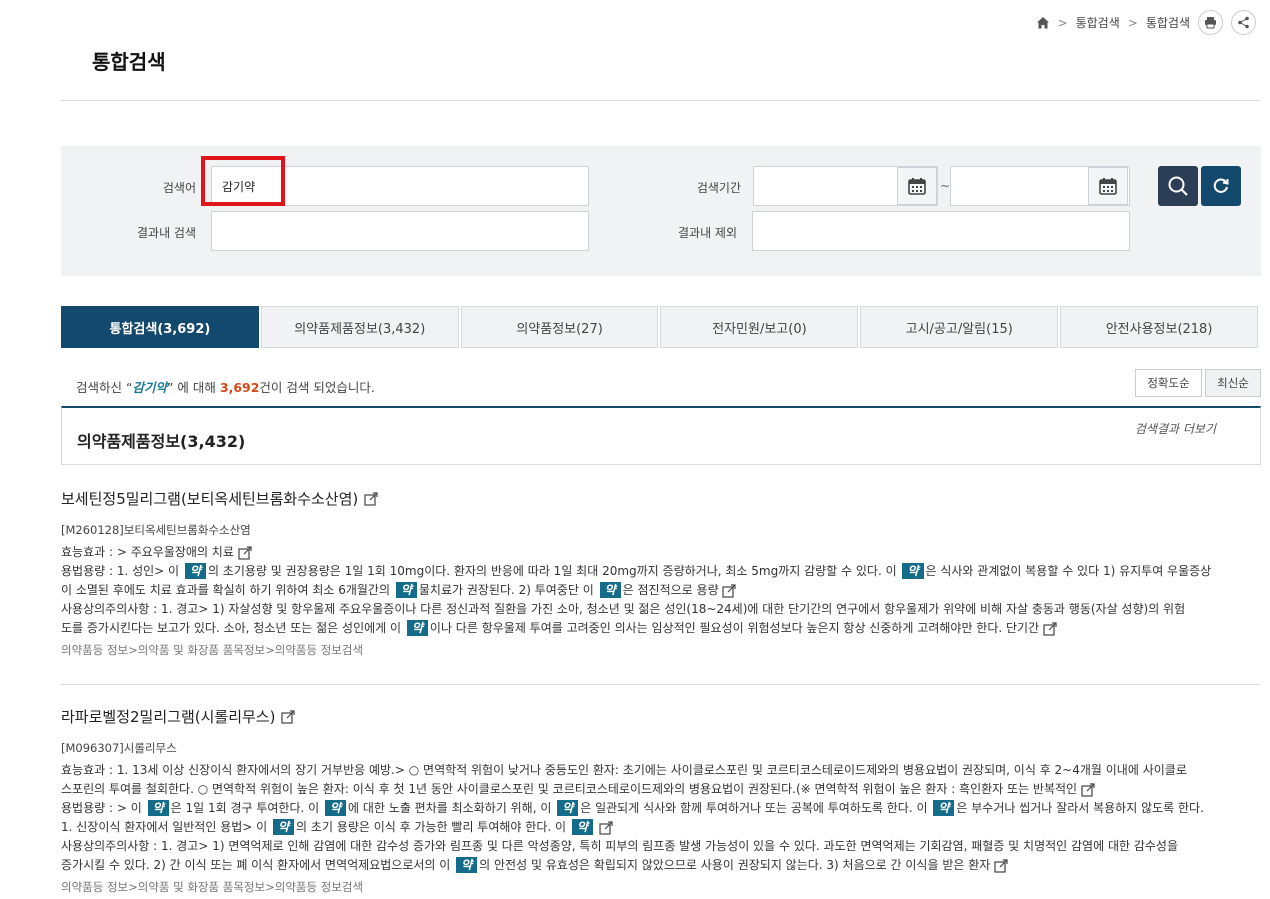 The image size is (1270, 899). What do you see at coordinates (661, 435) in the screenshot?
I see `section-header: 의약품제품정보(3,432) 검색결과 더보기` at bounding box center [661, 435].